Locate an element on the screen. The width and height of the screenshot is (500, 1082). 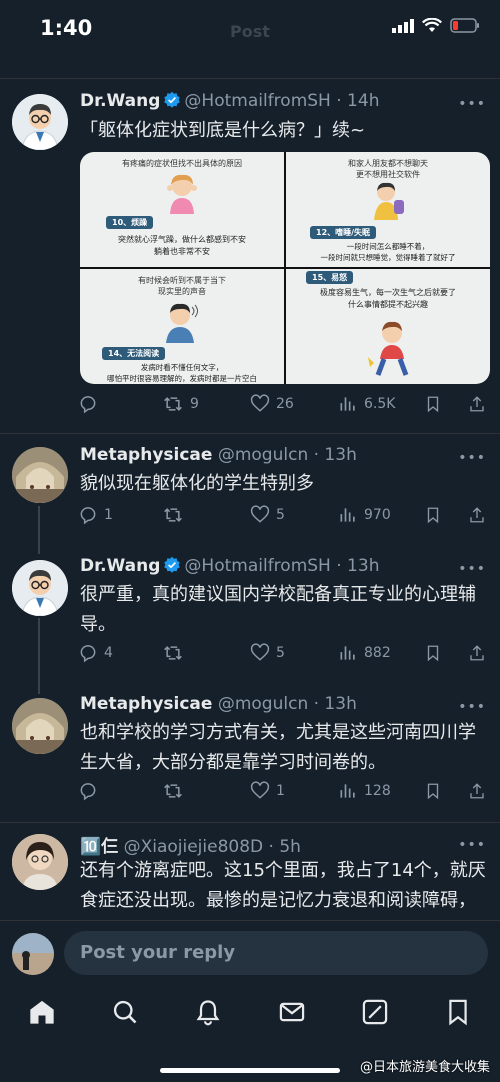
bell-icon is located at coordinates (208, 1013).